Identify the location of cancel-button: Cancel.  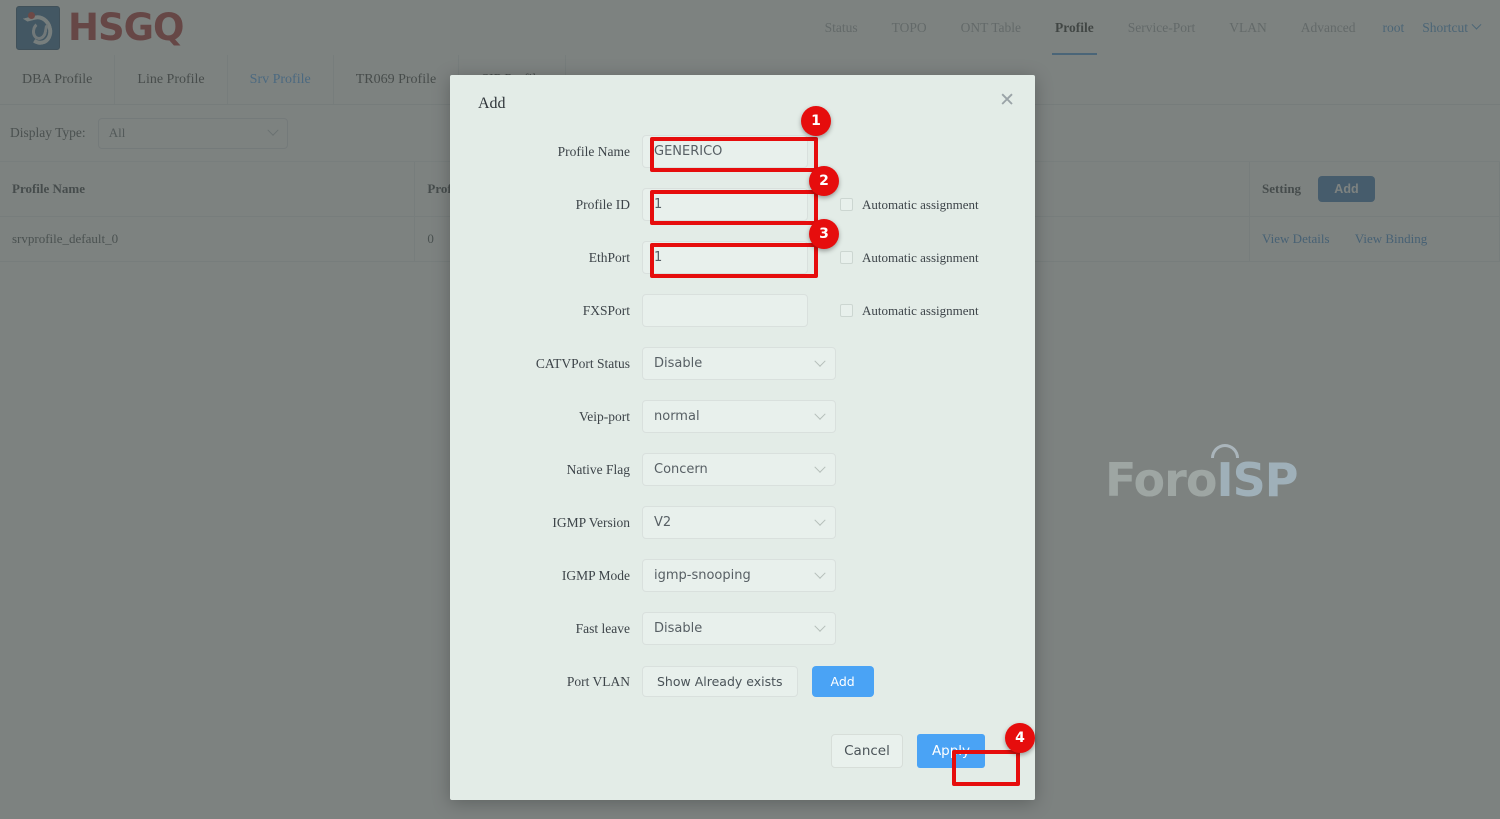
(867, 751).